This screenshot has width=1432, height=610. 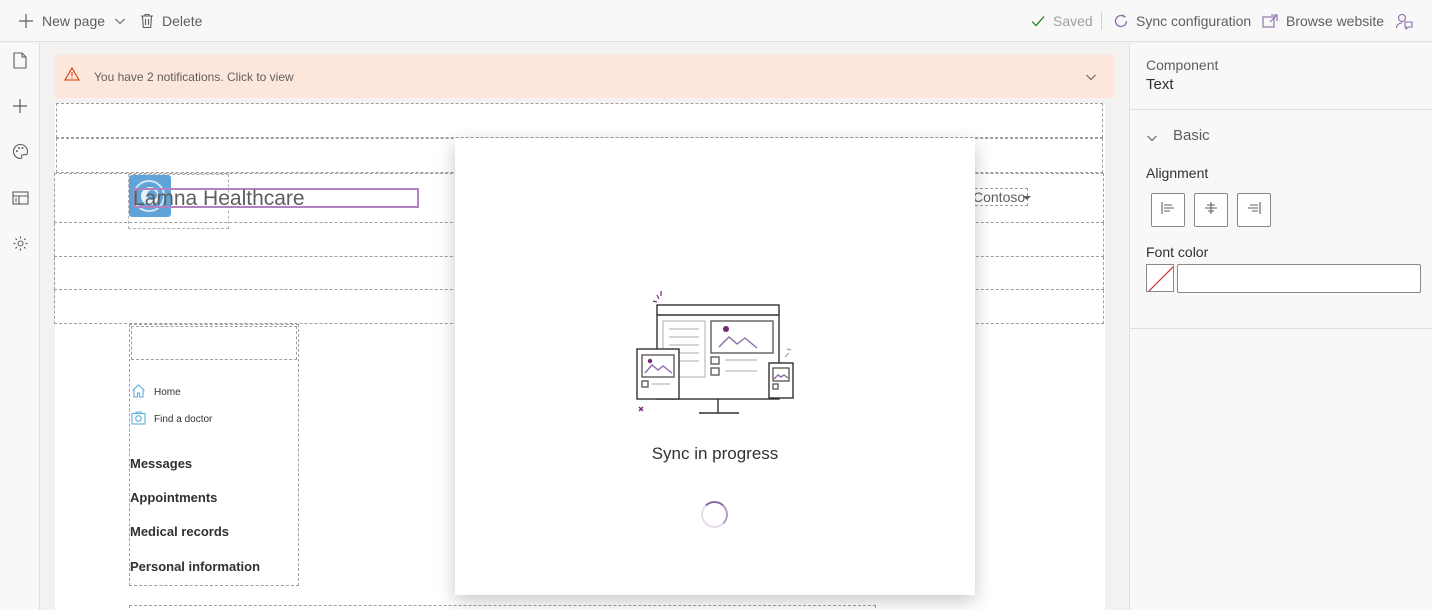 I want to click on delete-button: Delete, so click(x=171, y=21).